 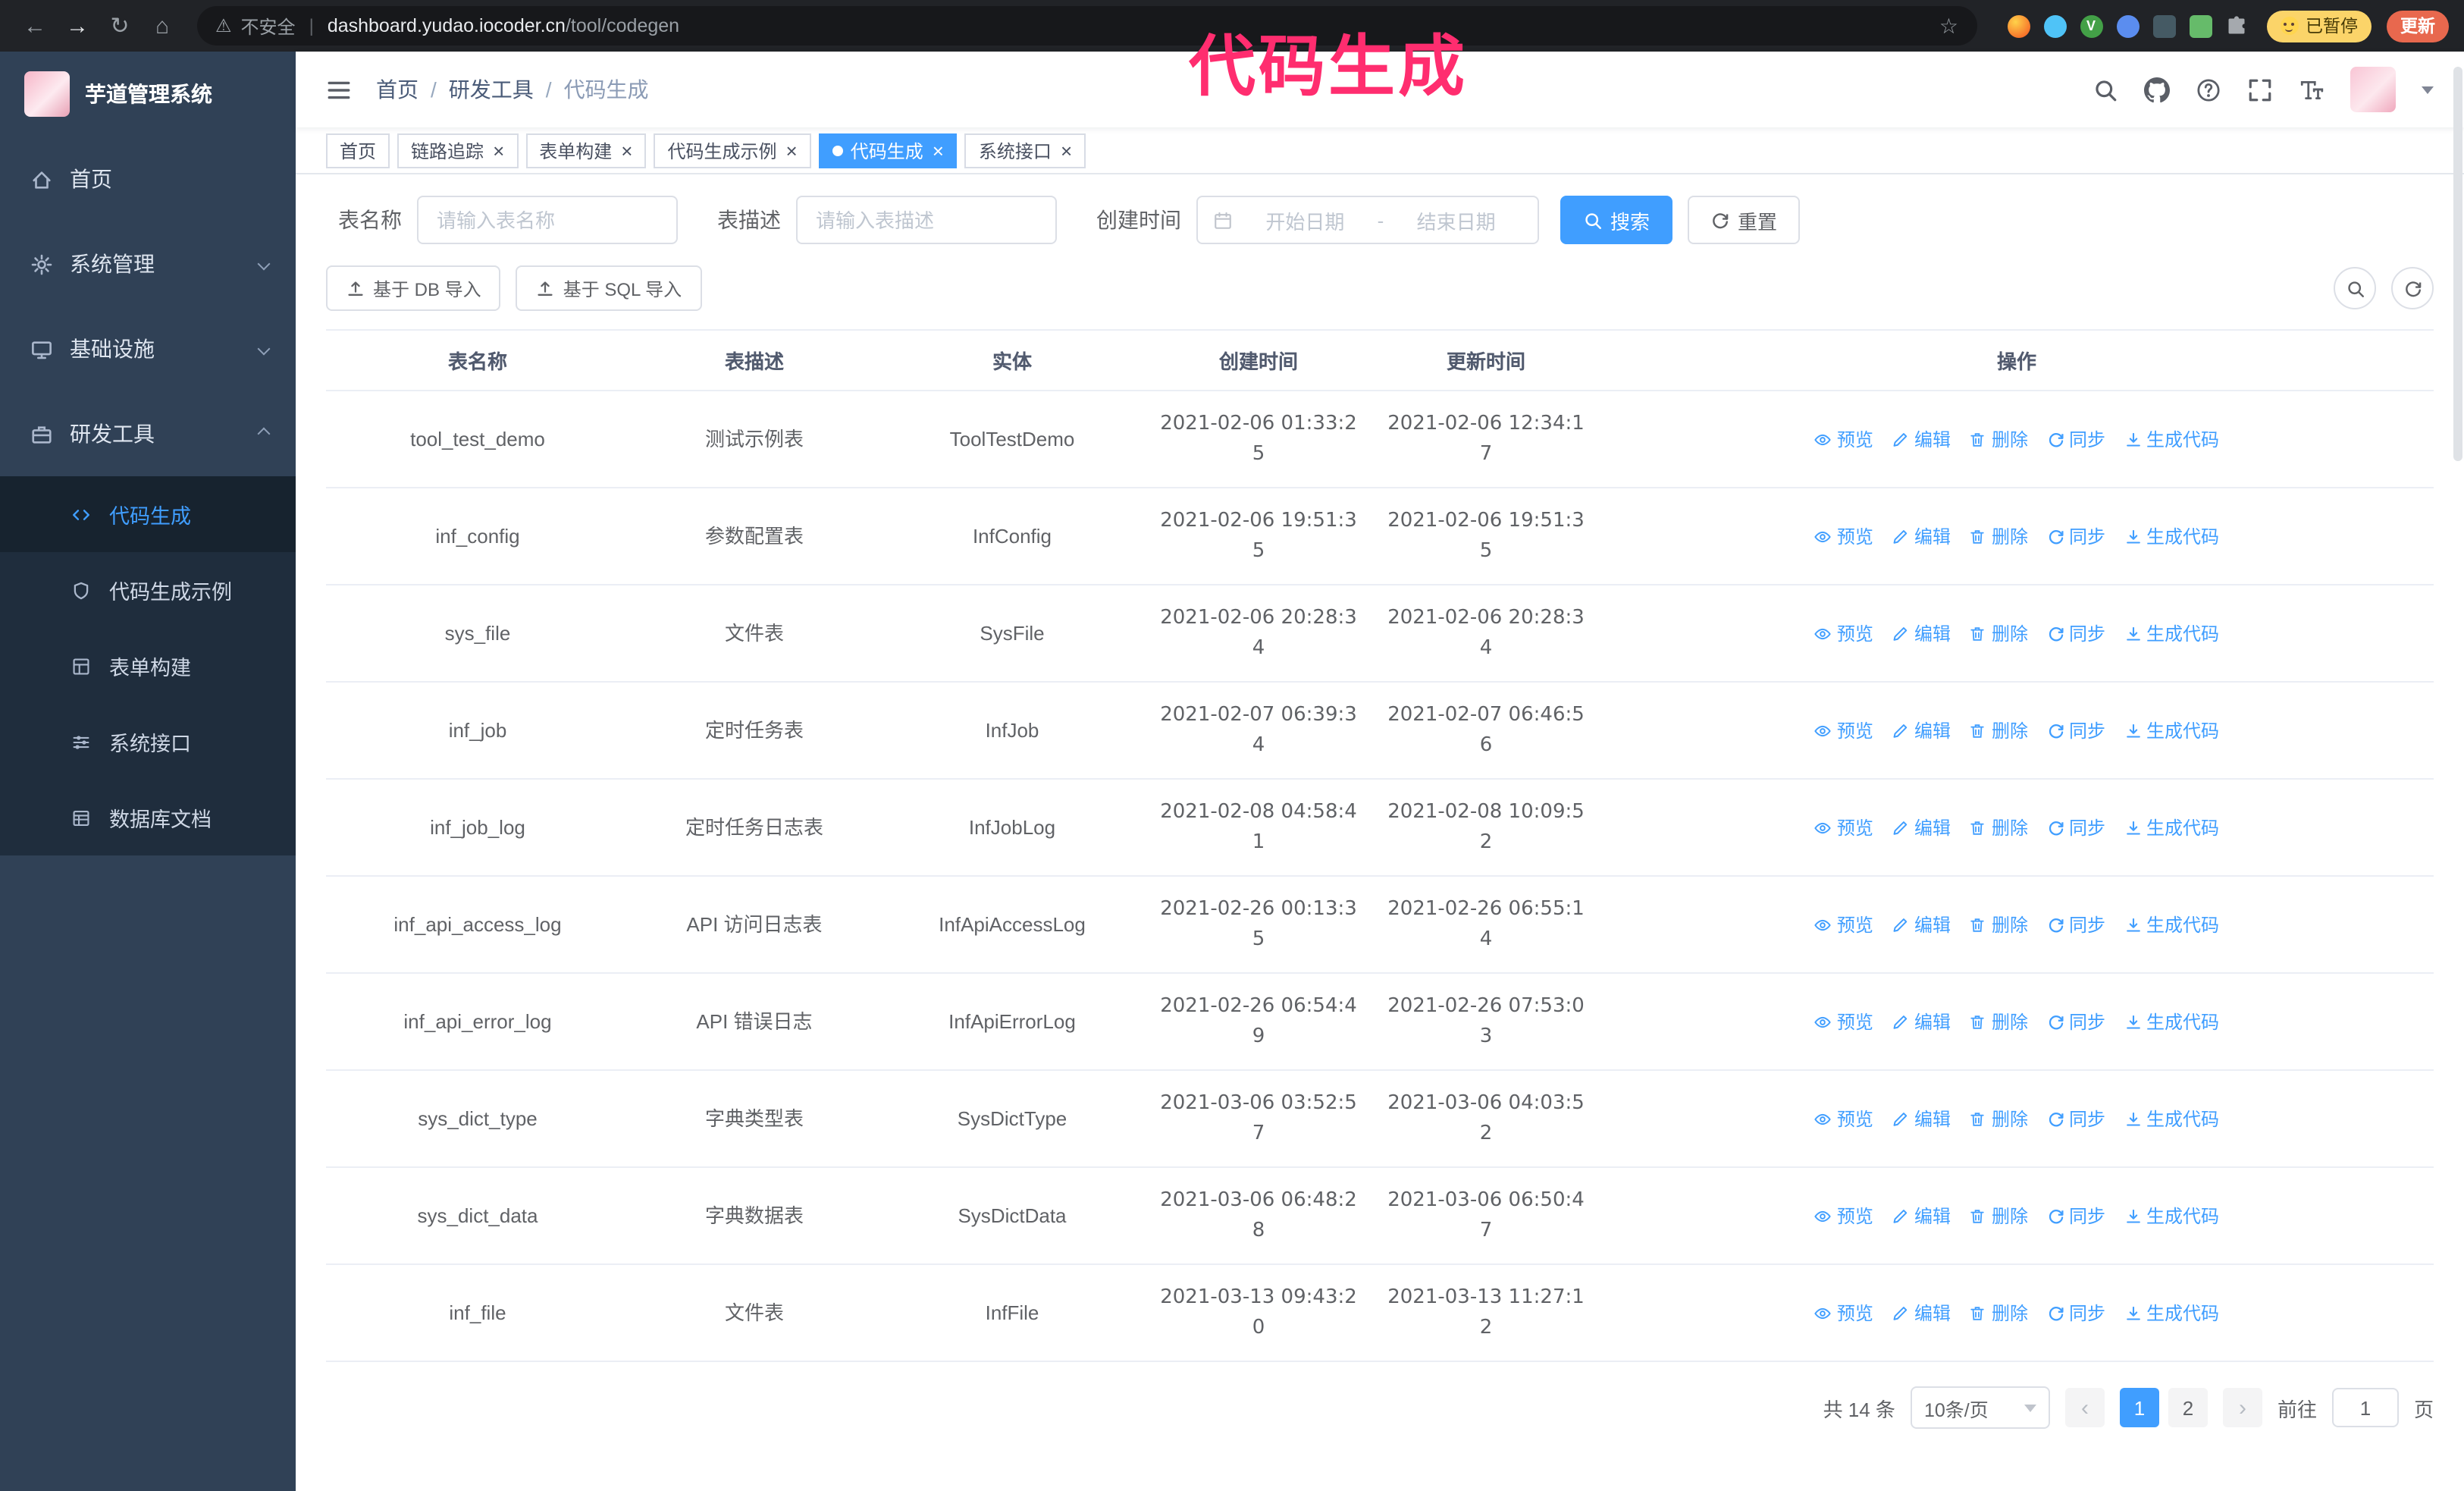 What do you see at coordinates (2458, 264) in the screenshot?
I see `scrollbar-thumb` at bounding box center [2458, 264].